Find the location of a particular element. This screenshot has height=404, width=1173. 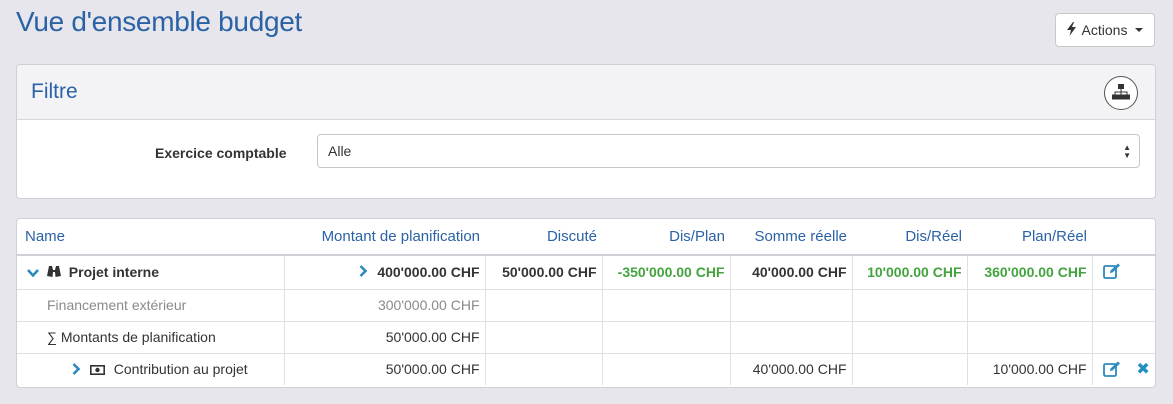

col-header-name: Name is located at coordinates (150, 237).